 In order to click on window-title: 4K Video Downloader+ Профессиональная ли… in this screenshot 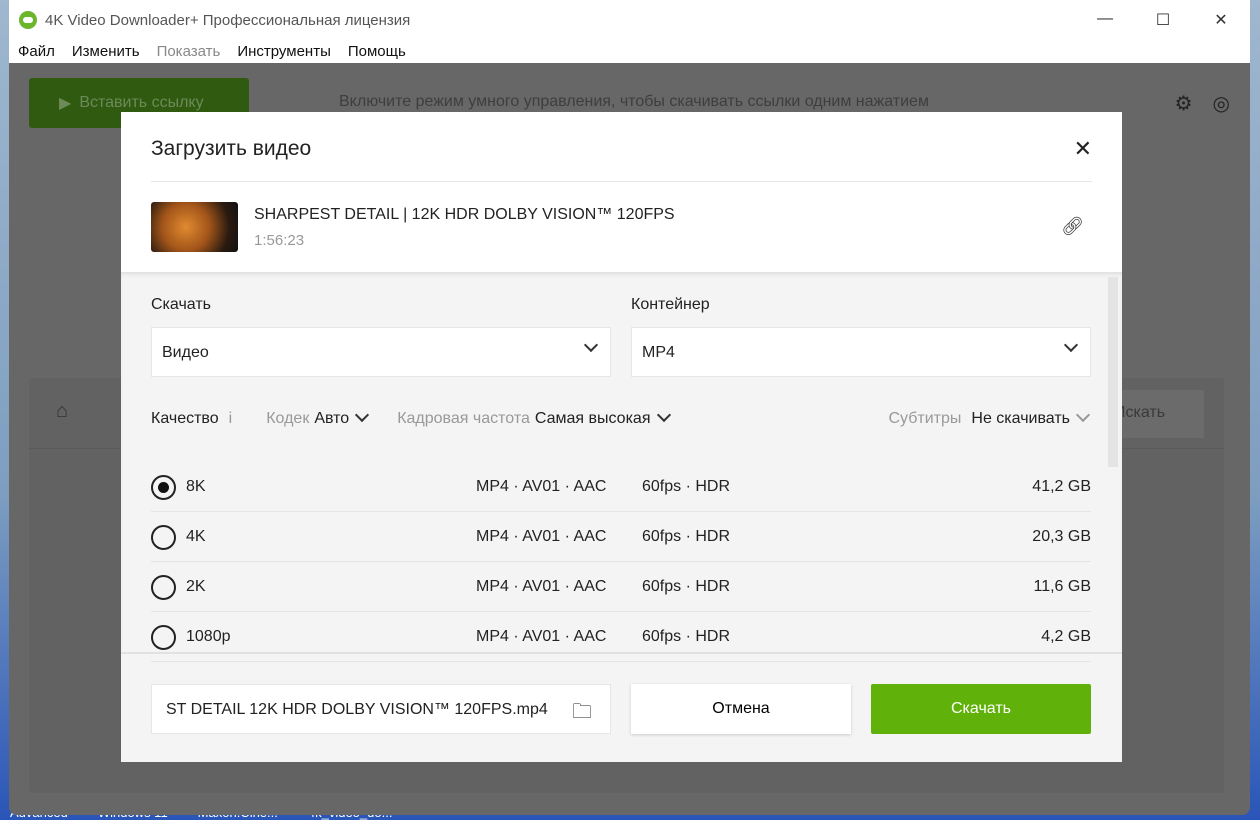, I will do `click(228, 20)`.